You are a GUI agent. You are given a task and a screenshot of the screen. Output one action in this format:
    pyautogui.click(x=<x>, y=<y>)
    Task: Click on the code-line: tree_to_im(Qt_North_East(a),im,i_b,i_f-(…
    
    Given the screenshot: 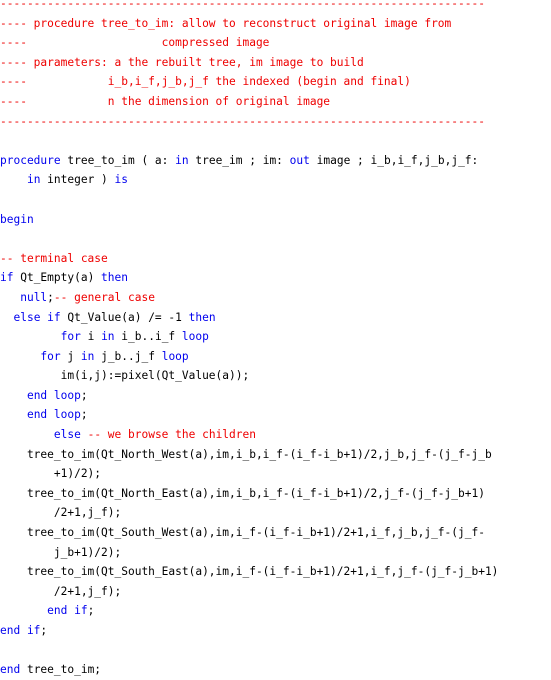 What is the action you would take?
    pyautogui.click(x=249, y=494)
    